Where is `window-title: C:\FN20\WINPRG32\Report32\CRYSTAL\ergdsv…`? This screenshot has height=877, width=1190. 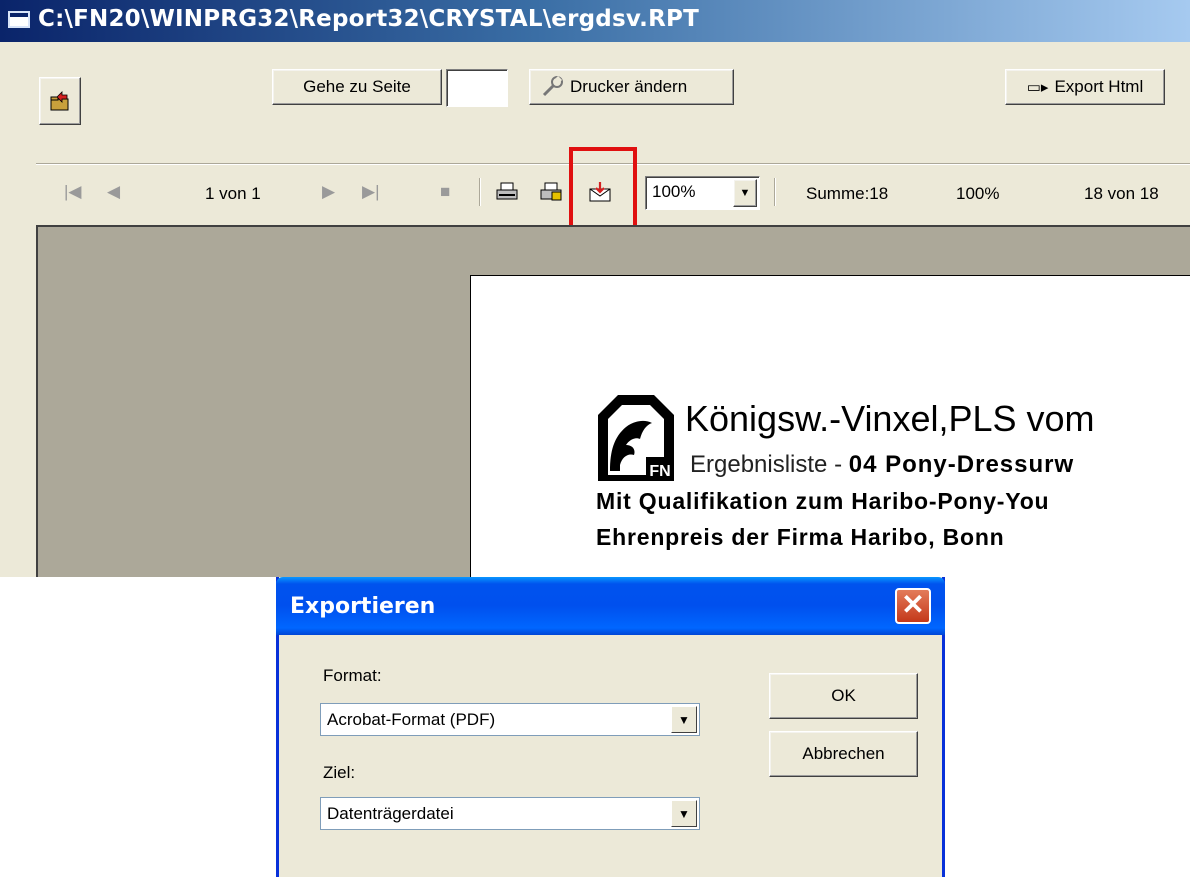
window-title: C:\FN20\WINPRG32\Report32\CRYSTAL\ergdsv… is located at coordinates (368, 19).